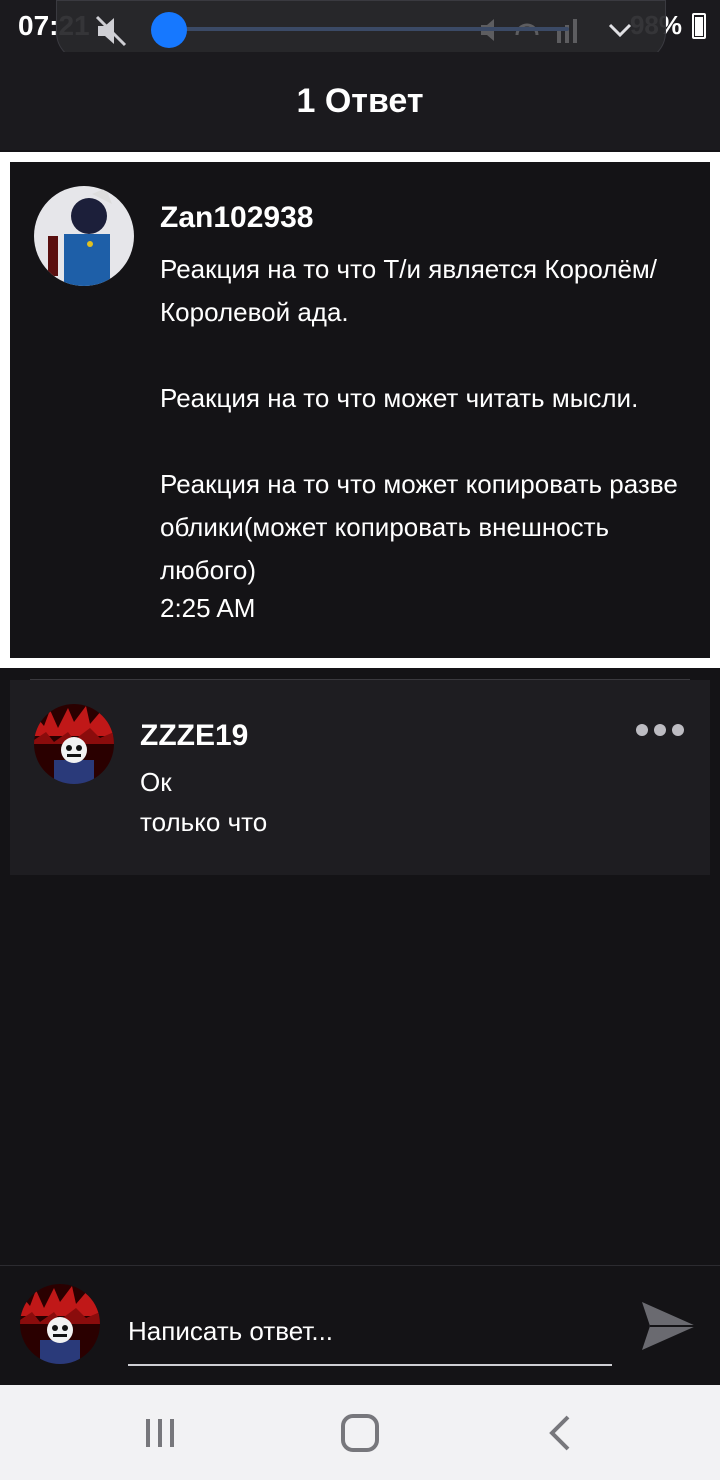 The height and width of the screenshot is (1480, 720). I want to click on reply-author: ZZZE19, so click(203, 736).